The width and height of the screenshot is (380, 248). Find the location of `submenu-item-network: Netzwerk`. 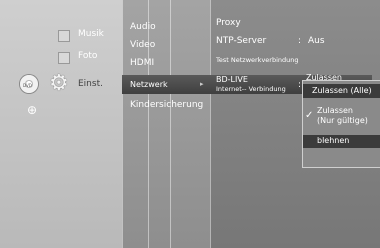

submenu-item-network: Netzwerk is located at coordinates (149, 84).